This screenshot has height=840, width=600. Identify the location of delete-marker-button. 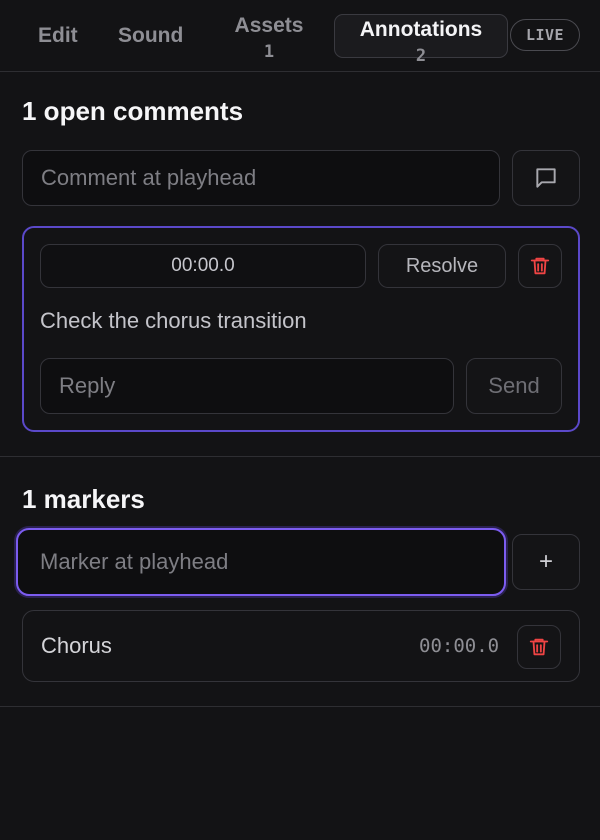
(539, 647).